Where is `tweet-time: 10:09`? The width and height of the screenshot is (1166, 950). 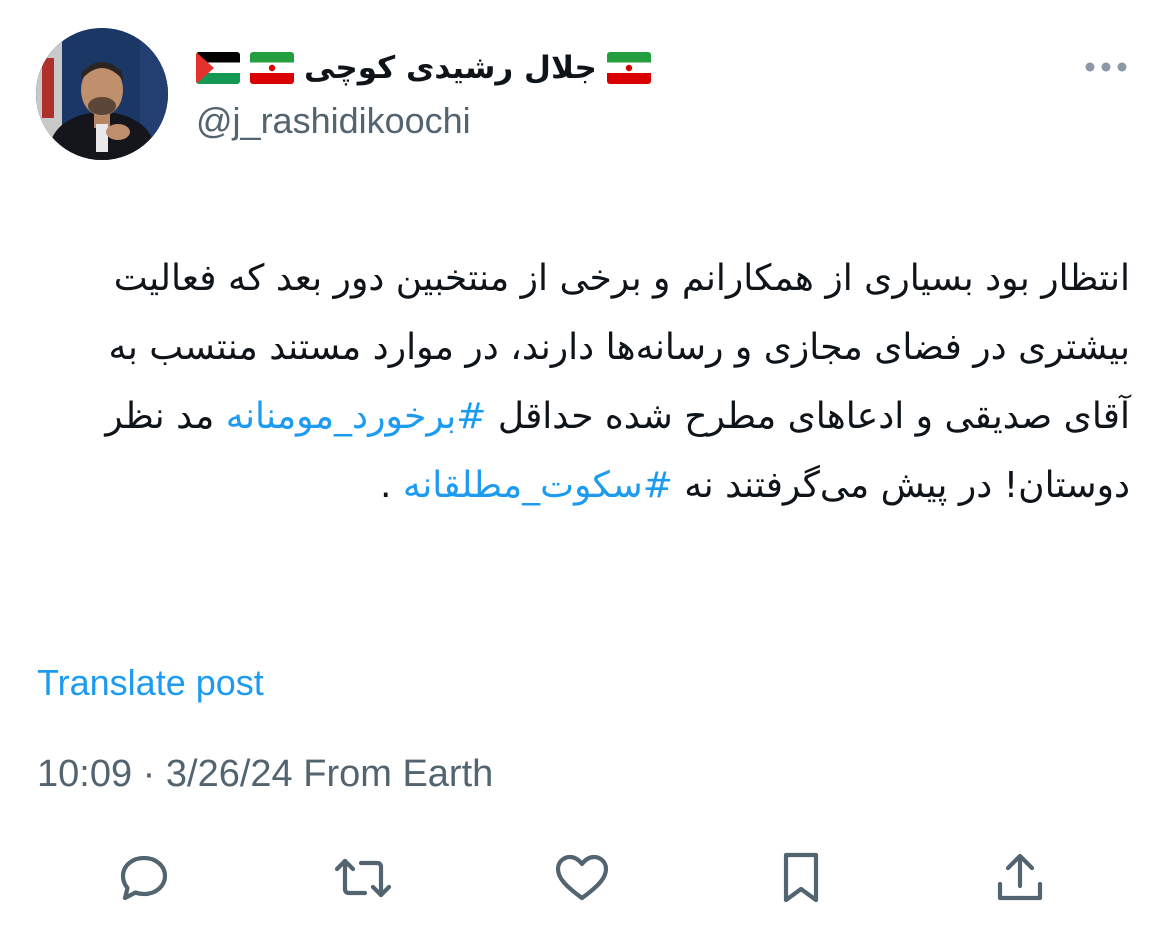
tweet-time: 10:09 is located at coordinates (84, 774).